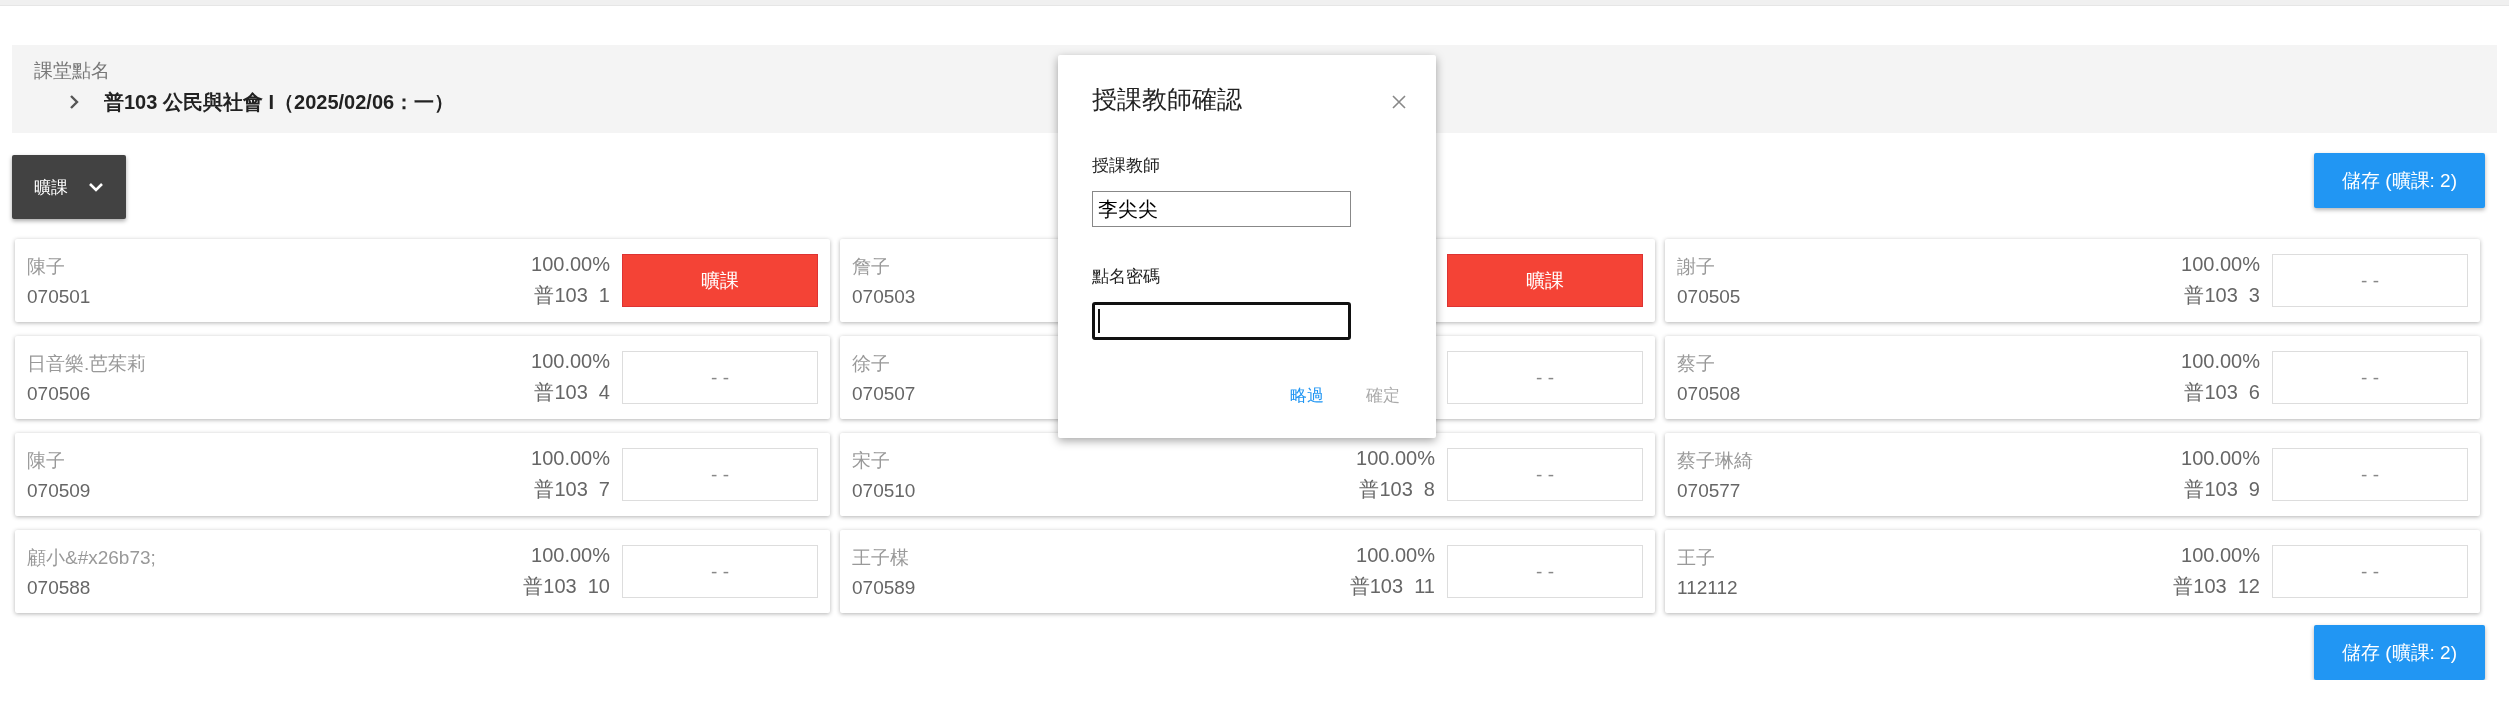 This screenshot has width=2509, height=726. Describe the element at coordinates (1709, 490) in the screenshot. I see `student-id: 070577` at that location.